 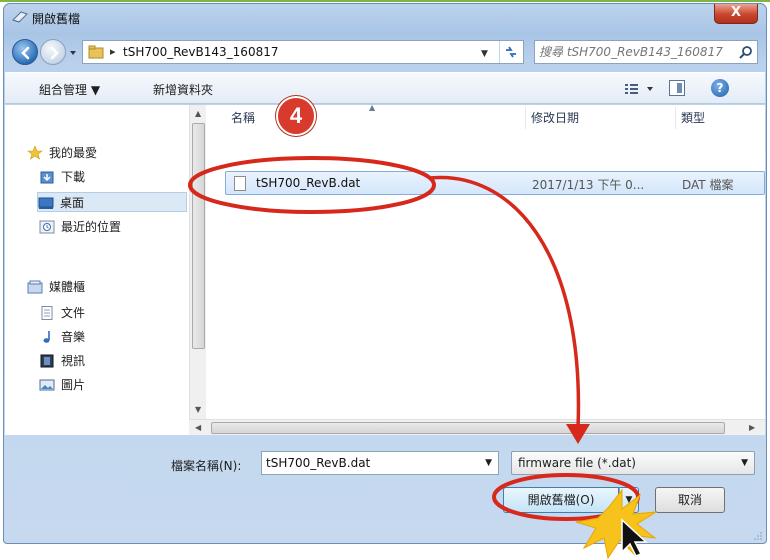 What do you see at coordinates (73, 337) in the screenshot?
I see `nav-item-label: 音樂` at bounding box center [73, 337].